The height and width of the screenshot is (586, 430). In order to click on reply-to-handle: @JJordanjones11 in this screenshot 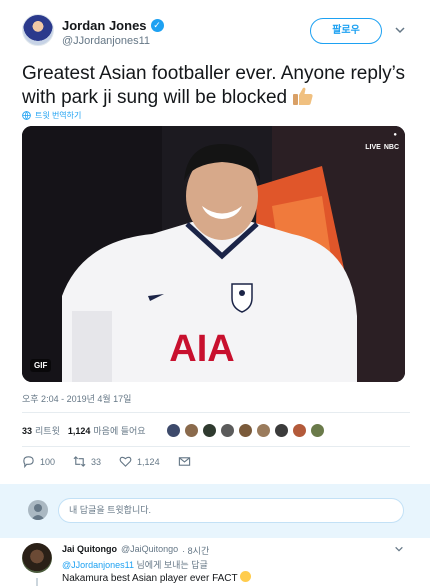, I will do `click(98, 565)`.